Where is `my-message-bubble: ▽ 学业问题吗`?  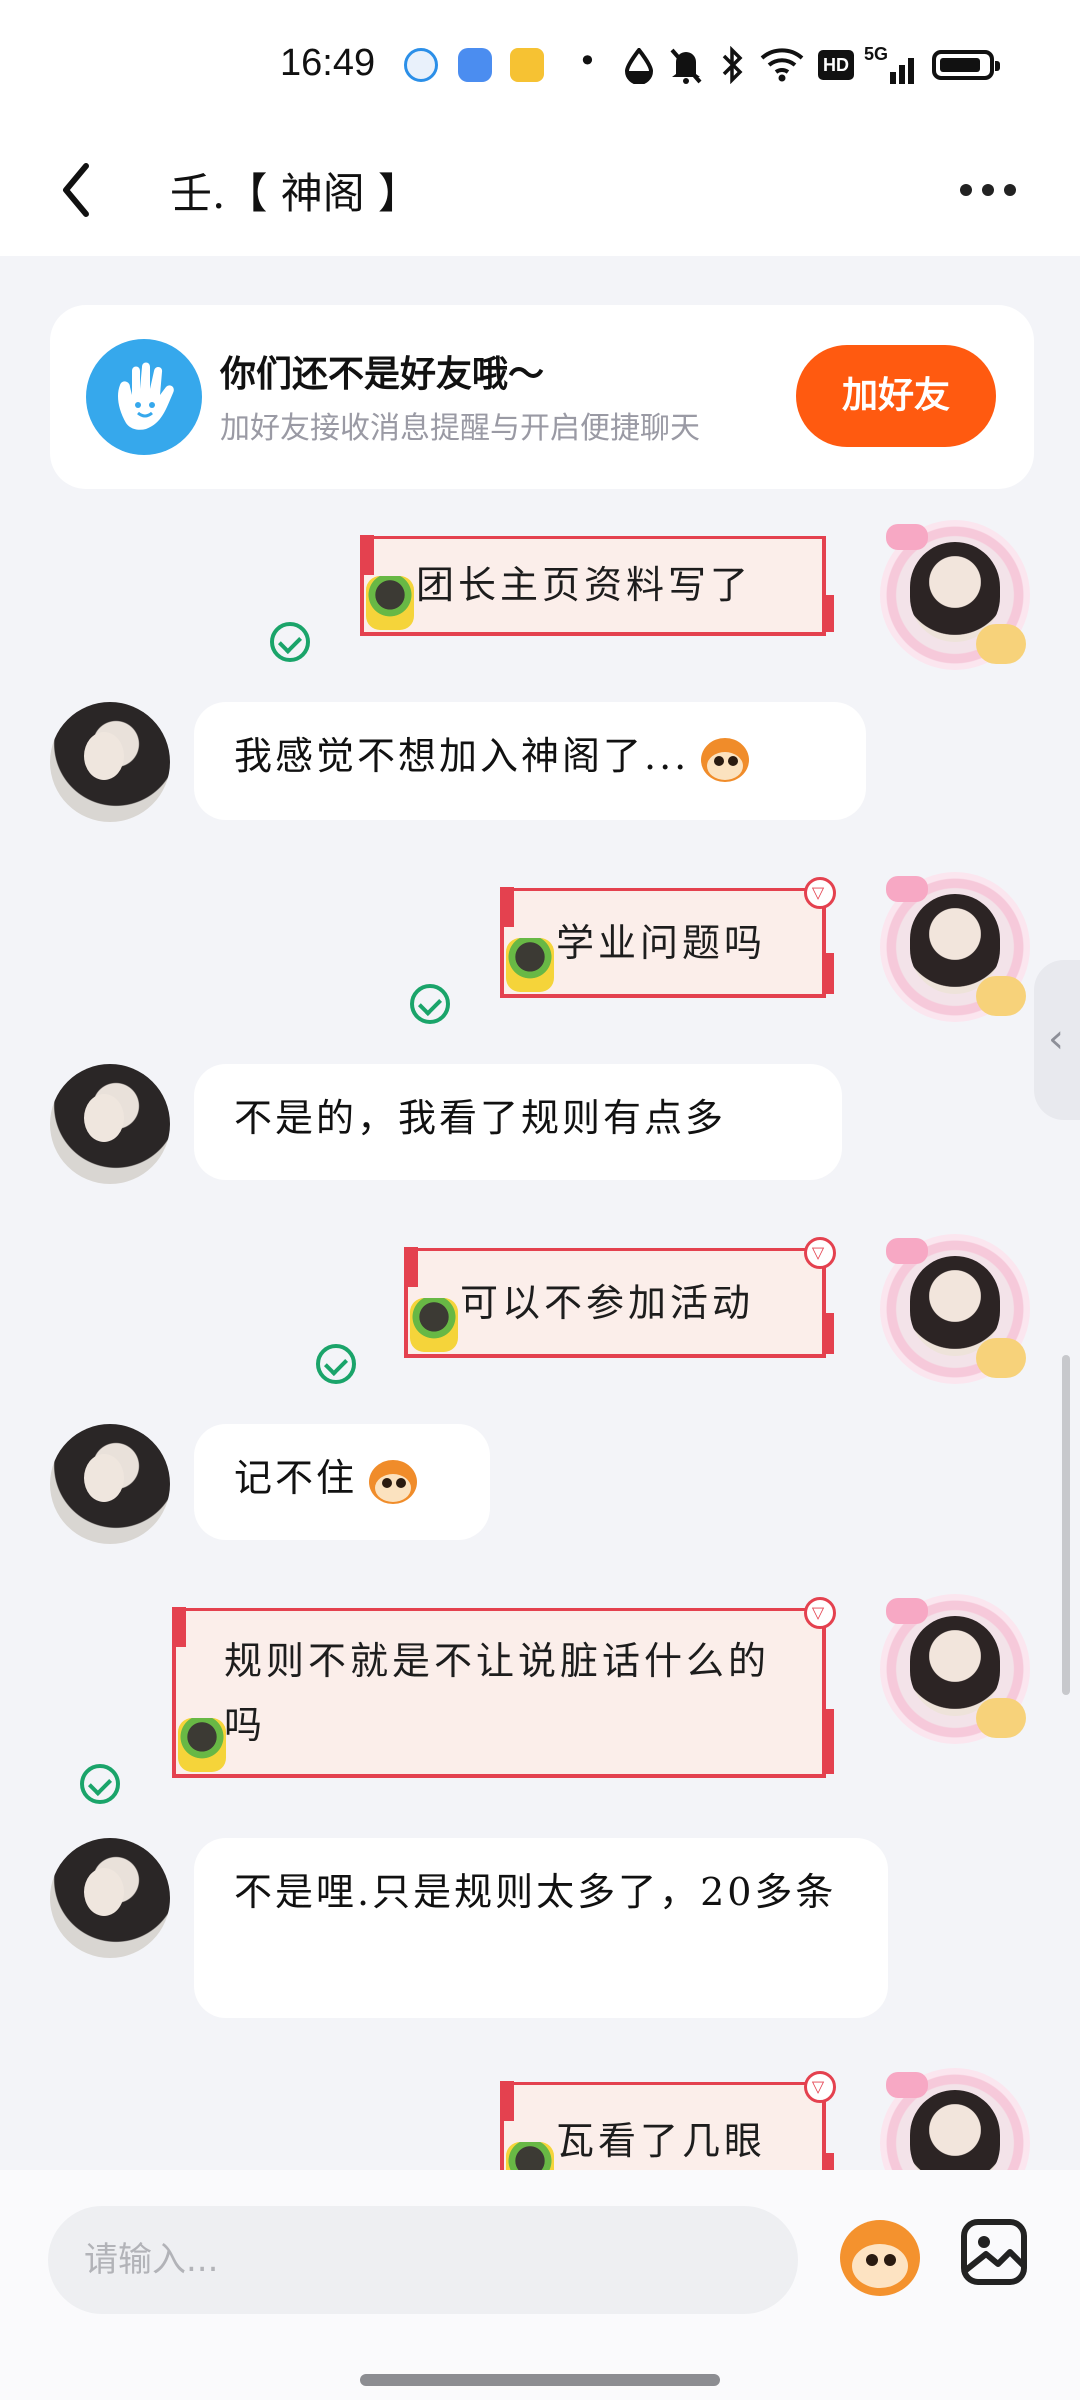 my-message-bubble: ▽ 学业问题吗 is located at coordinates (668, 937).